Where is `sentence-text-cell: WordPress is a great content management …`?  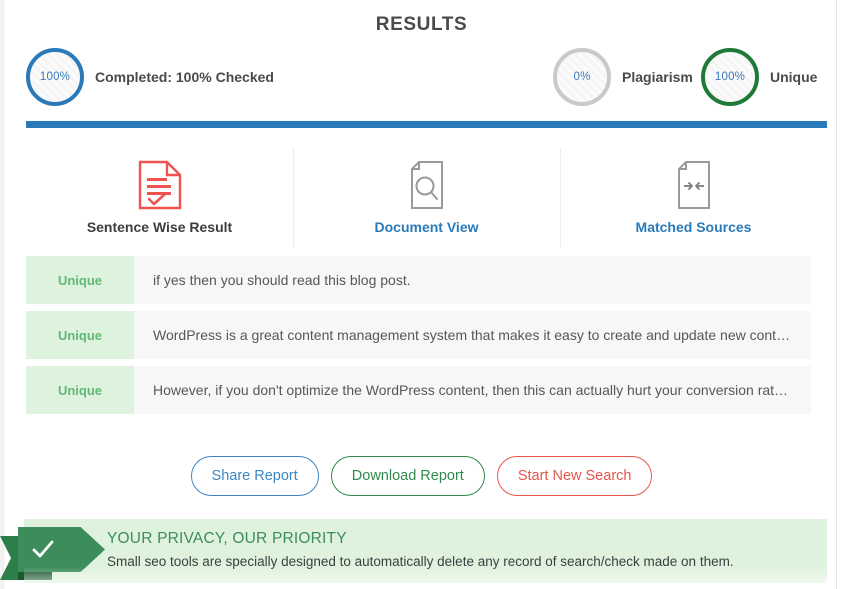 sentence-text-cell: WordPress is a great content management … is located at coordinates (472, 335).